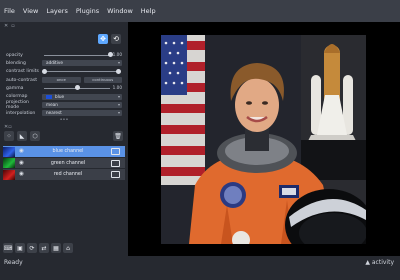 This screenshot has width=400, height=280. Describe the element at coordinates (82, 80) in the screenshot. I see `auto-contrast-buttons: once continuous` at that location.